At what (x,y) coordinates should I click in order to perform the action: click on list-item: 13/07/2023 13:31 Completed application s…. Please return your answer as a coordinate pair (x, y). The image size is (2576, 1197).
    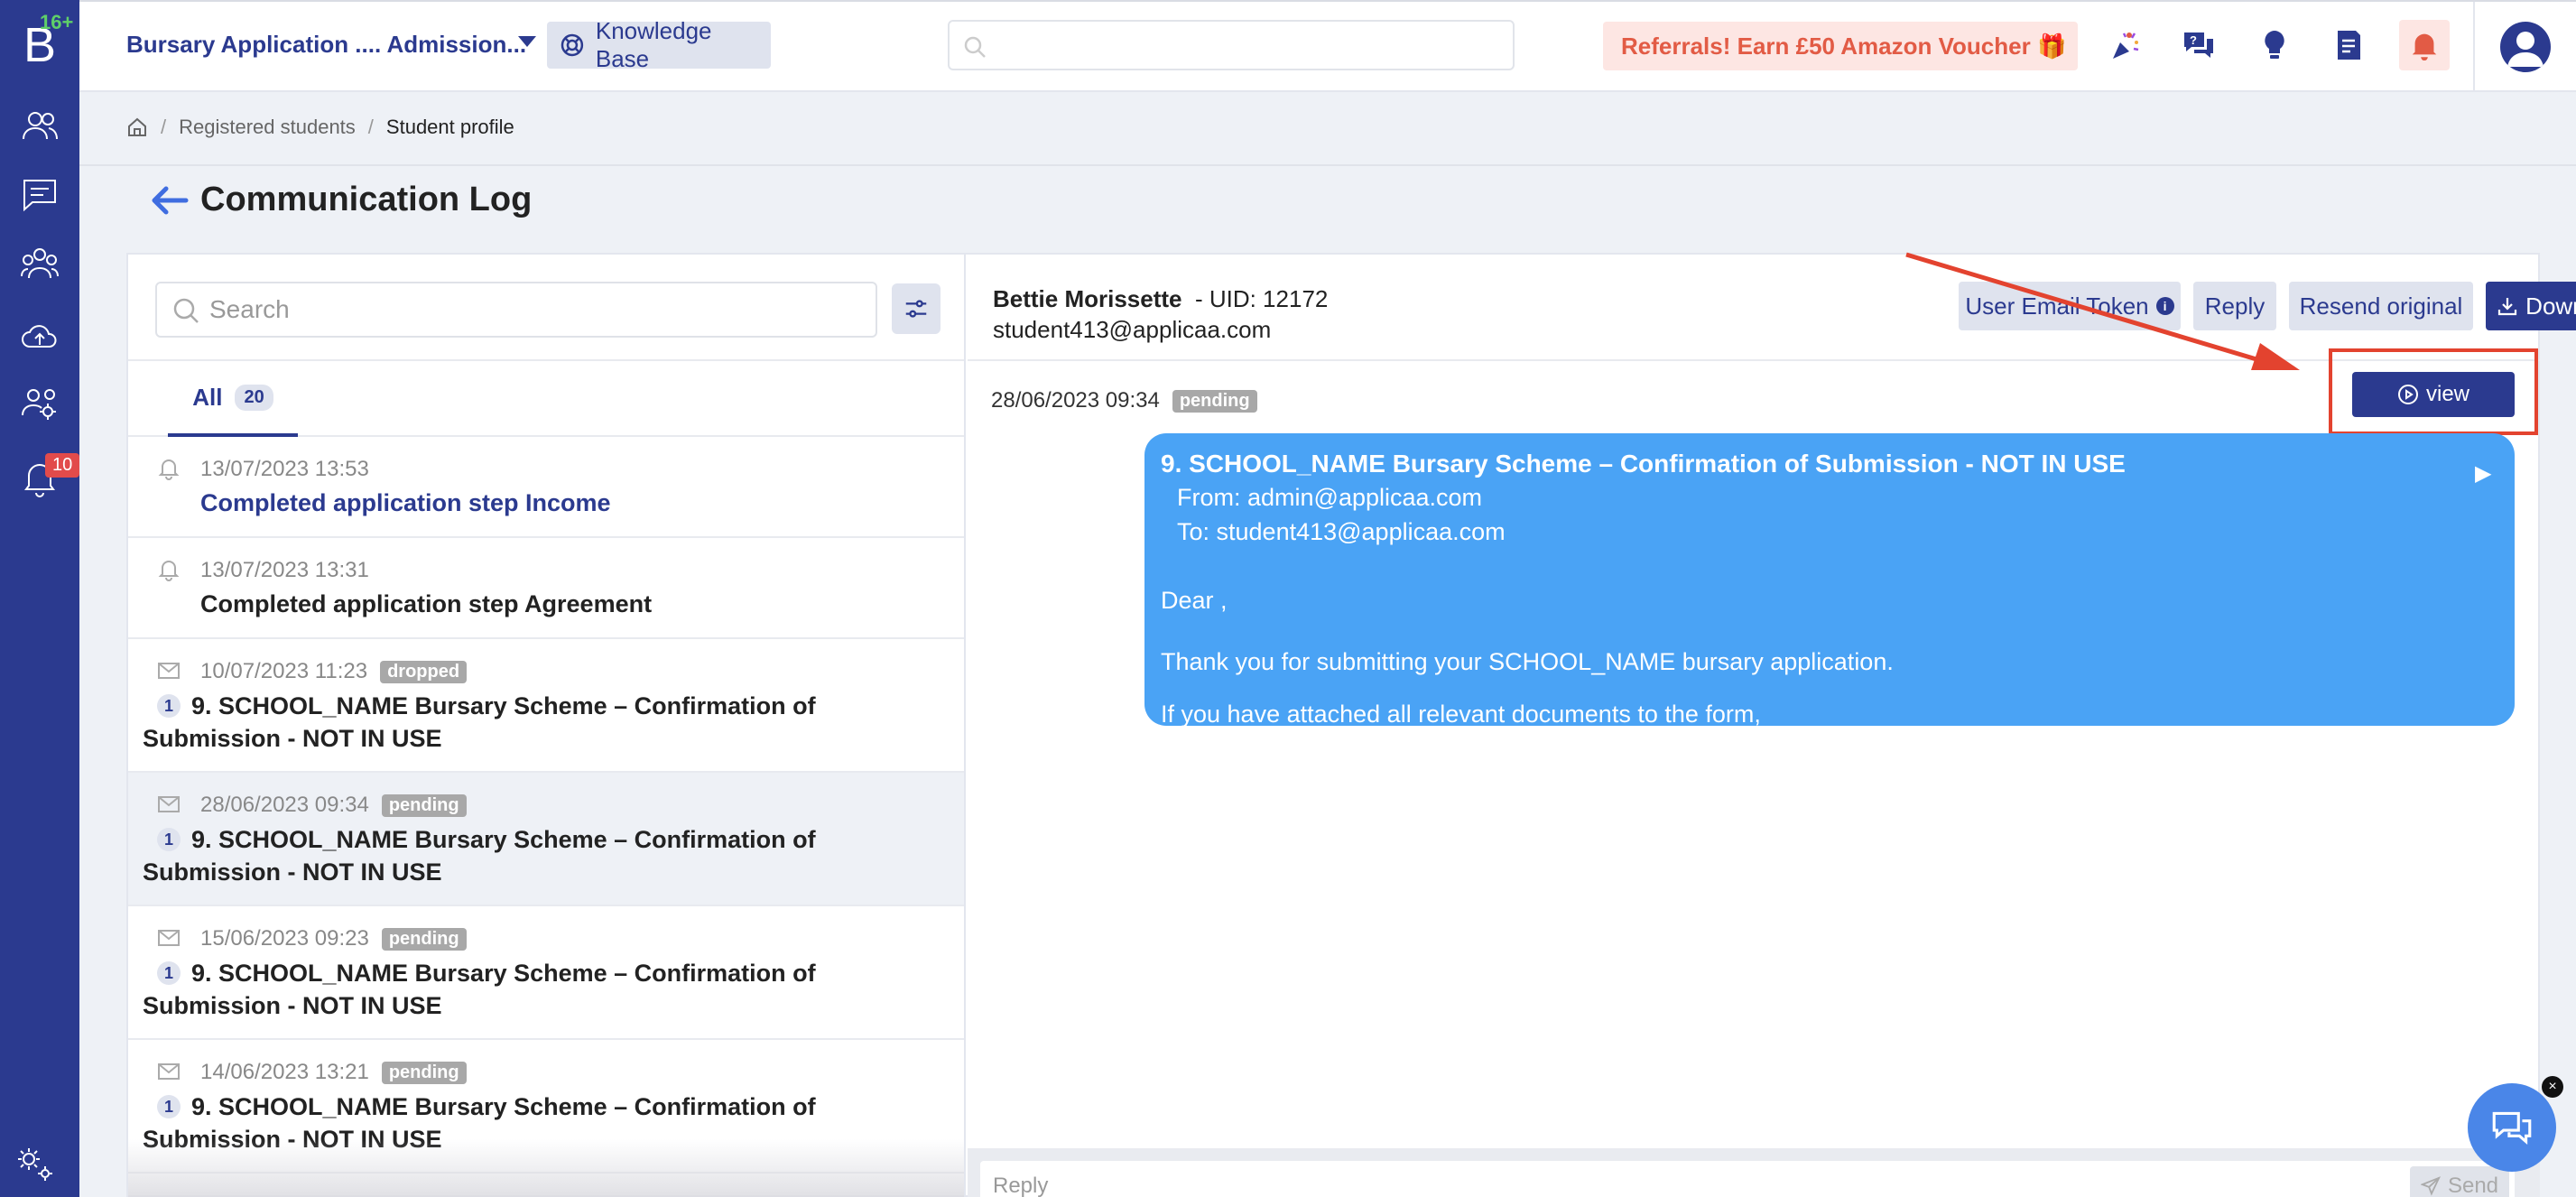
    Looking at the image, I should click on (546, 588).